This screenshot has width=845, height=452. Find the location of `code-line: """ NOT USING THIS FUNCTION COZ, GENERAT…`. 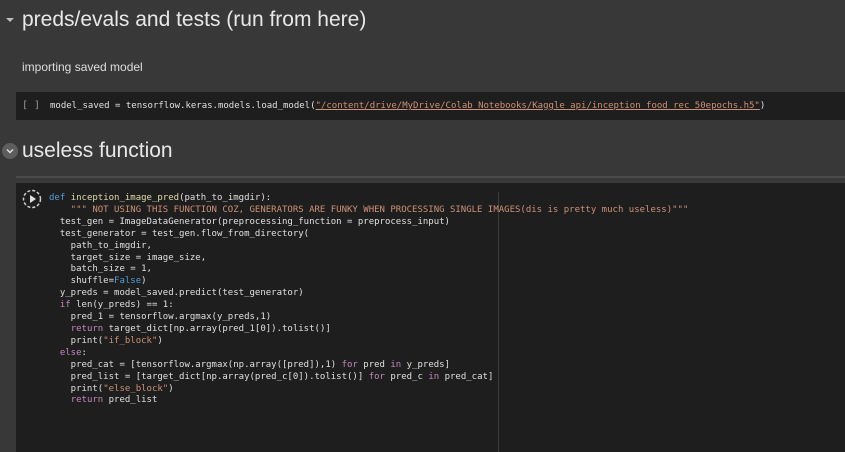

code-line: """ NOT USING THIS FUNCTION COZ, GENERAT… is located at coordinates (369, 209).